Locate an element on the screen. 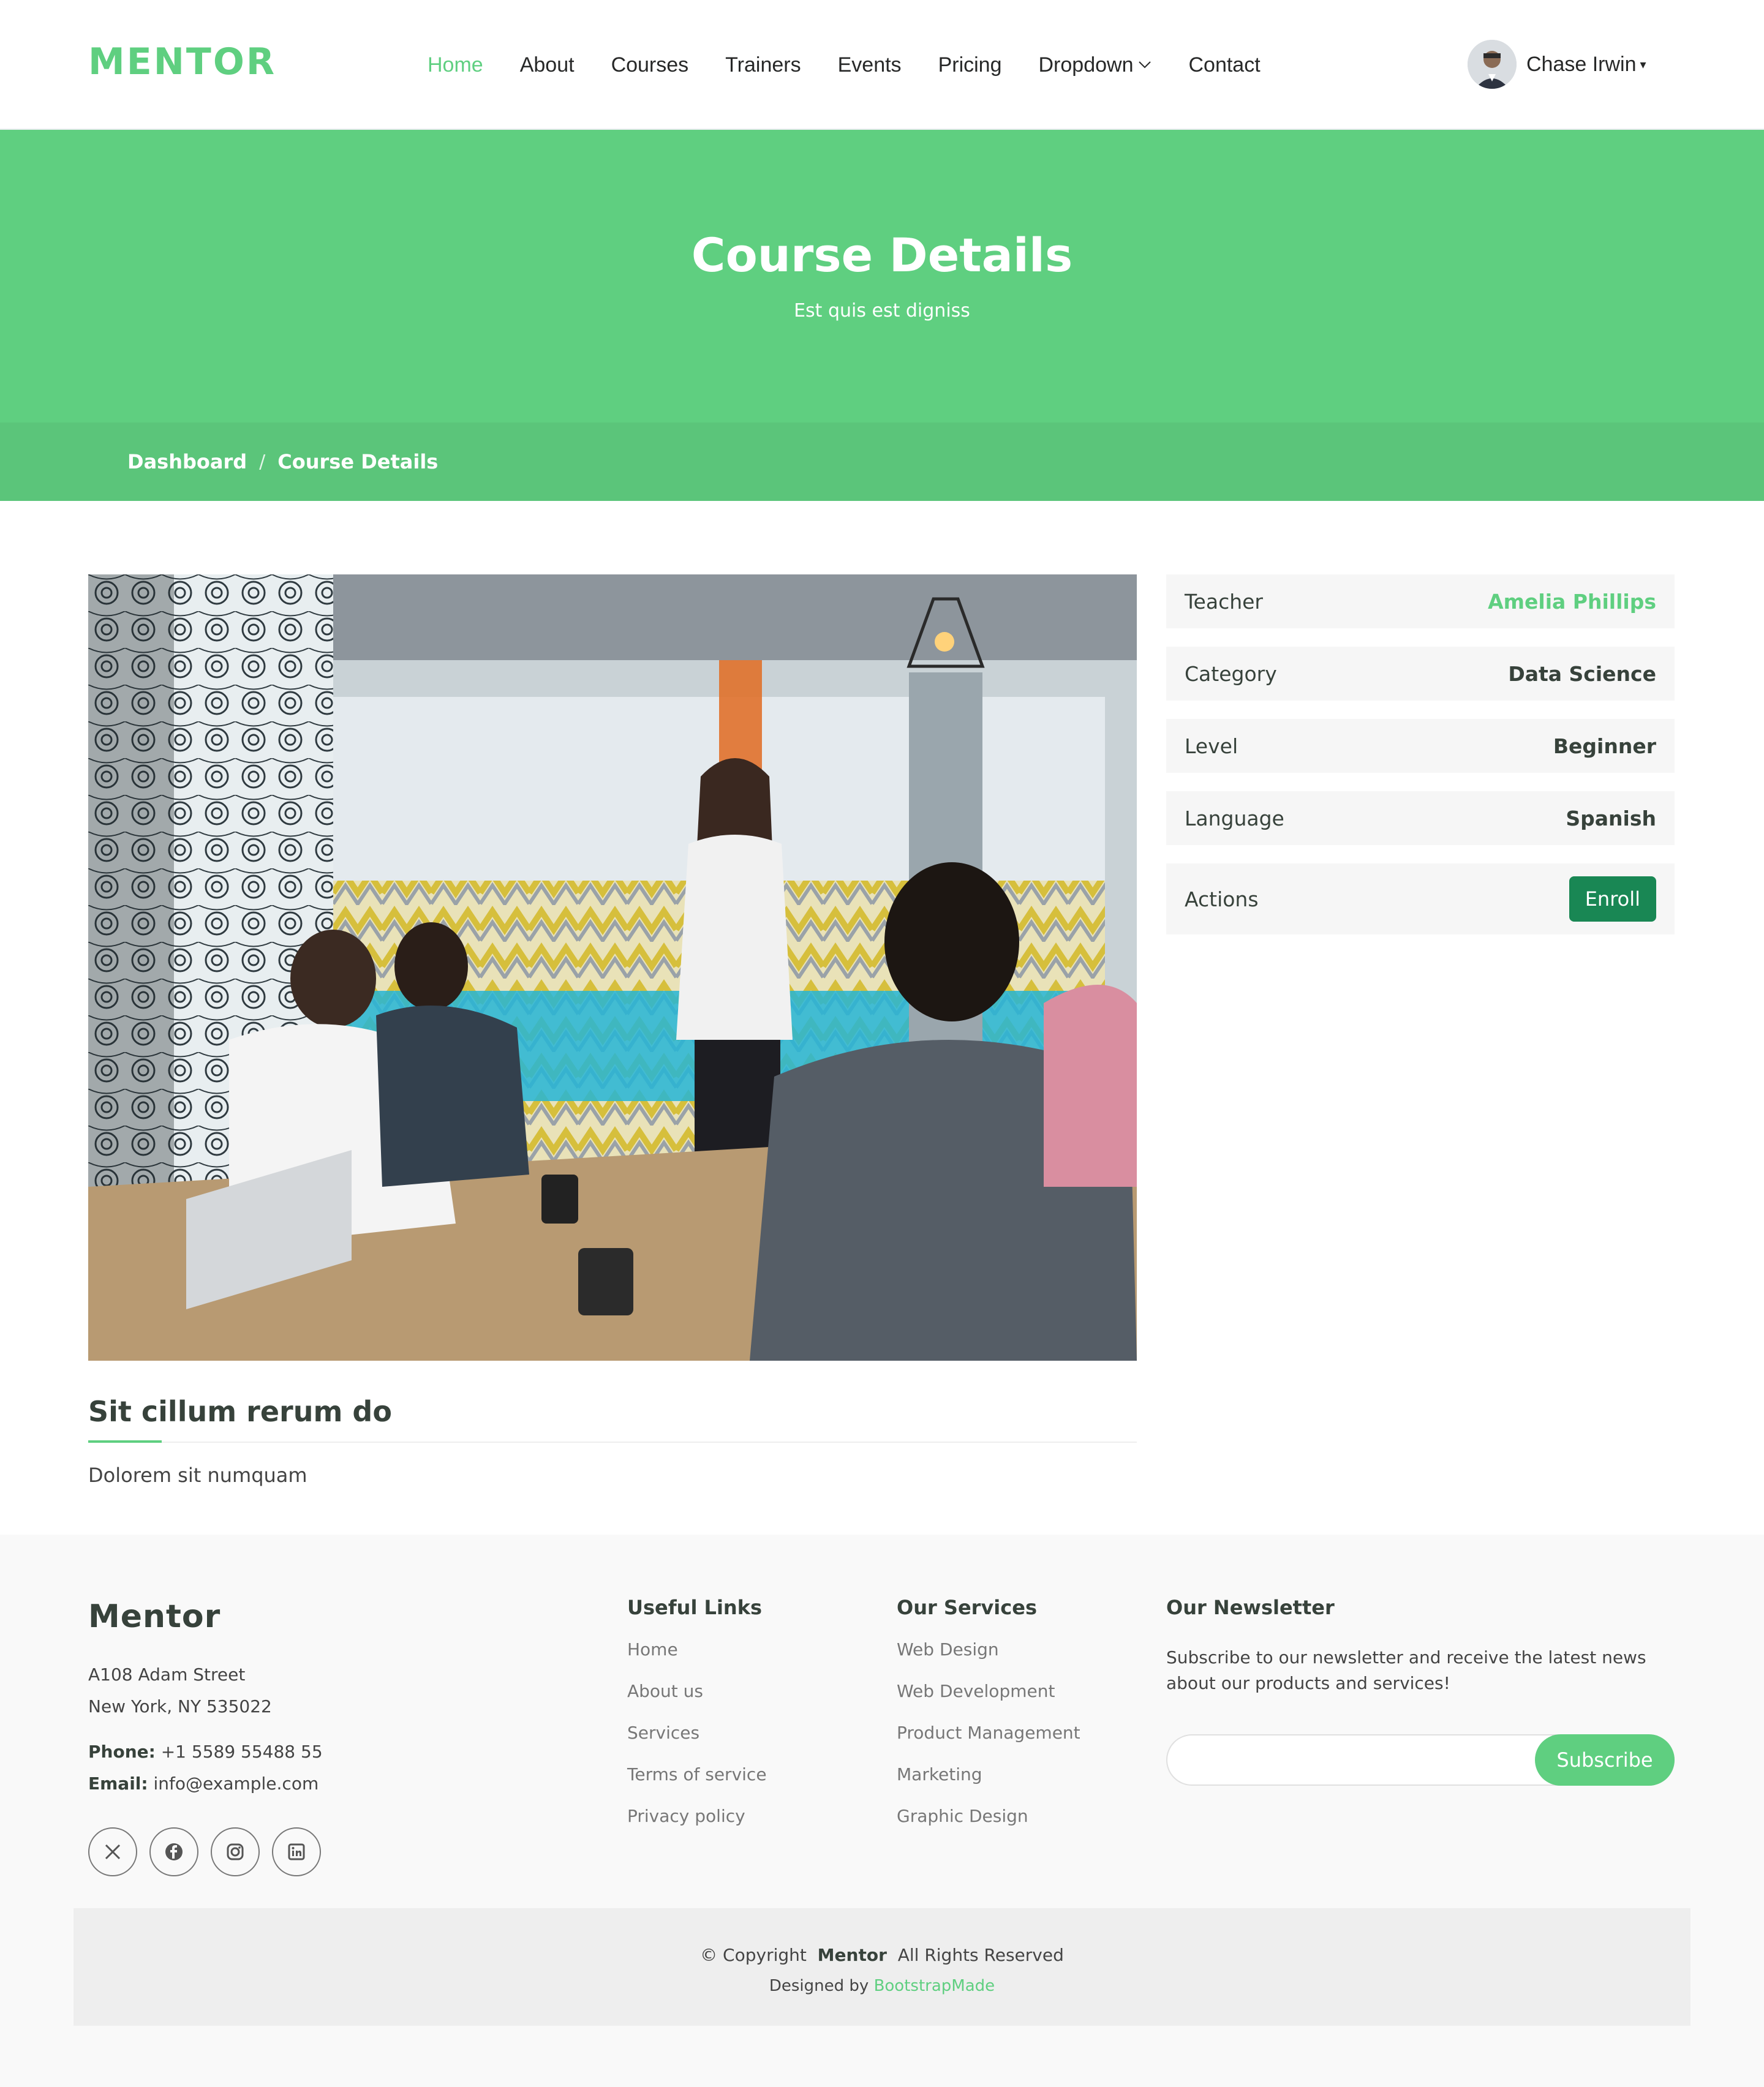 This screenshot has height=2087, width=1764. newsletter-title: Our Newsletter is located at coordinates (1251, 1608).